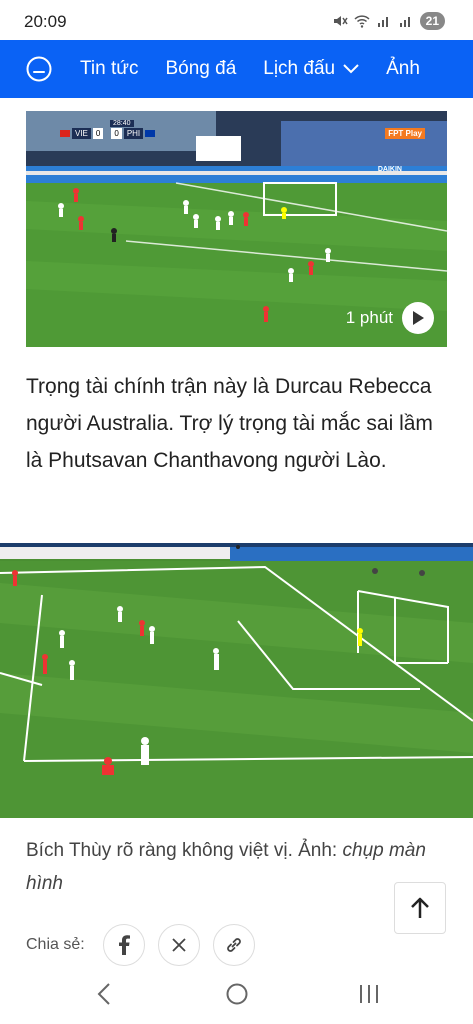 The width and height of the screenshot is (473, 1024). I want to click on status-icons: 21, so click(388, 21).